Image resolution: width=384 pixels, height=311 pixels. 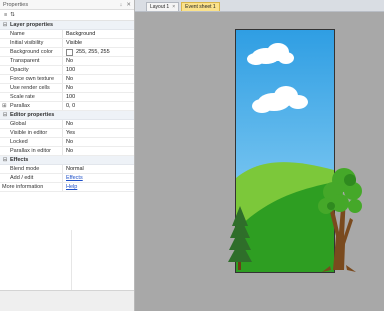 What do you see at coordinates (67, 115) in the screenshot?
I see `category-editor-properties: ⊟ Editor properties` at bounding box center [67, 115].